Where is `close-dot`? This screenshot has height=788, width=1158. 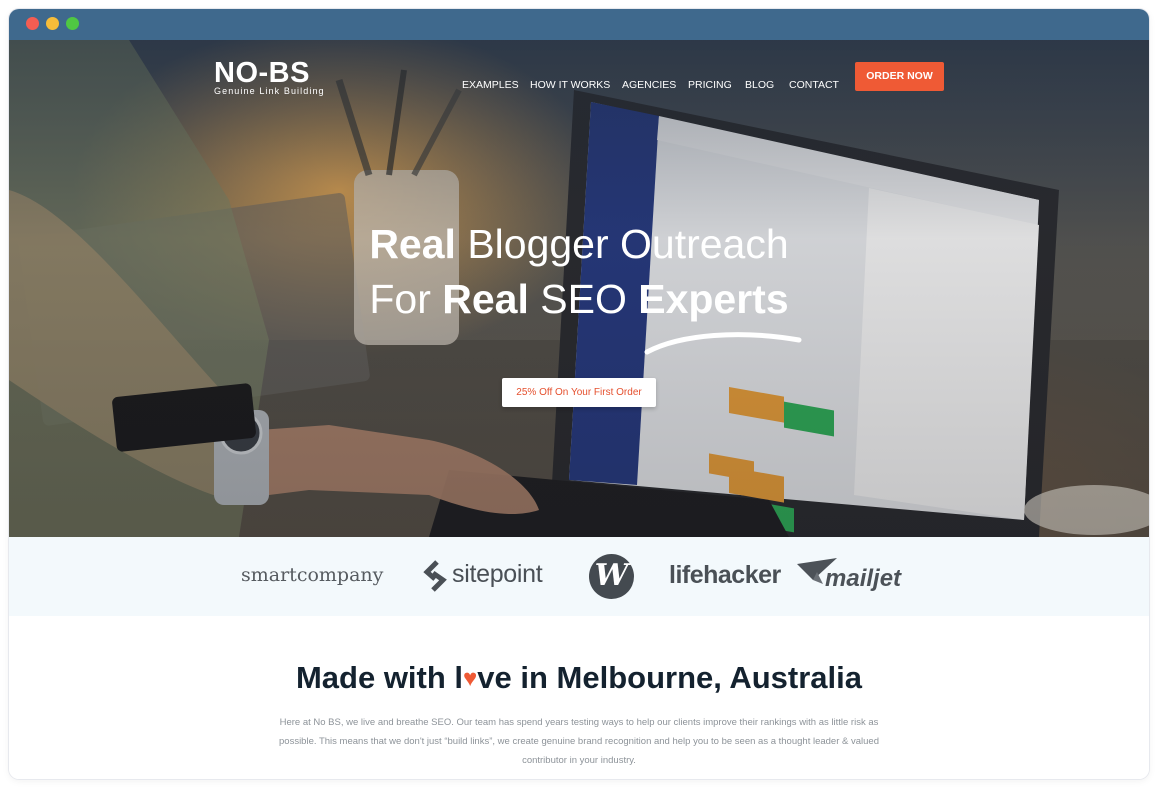
close-dot is located at coordinates (32, 23).